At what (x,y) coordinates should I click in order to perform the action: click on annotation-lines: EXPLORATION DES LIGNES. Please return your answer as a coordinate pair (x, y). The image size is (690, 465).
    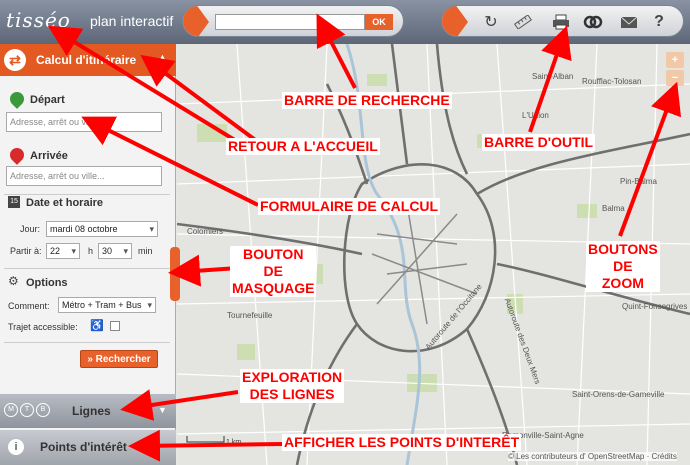
    Looking at the image, I should click on (292, 386).